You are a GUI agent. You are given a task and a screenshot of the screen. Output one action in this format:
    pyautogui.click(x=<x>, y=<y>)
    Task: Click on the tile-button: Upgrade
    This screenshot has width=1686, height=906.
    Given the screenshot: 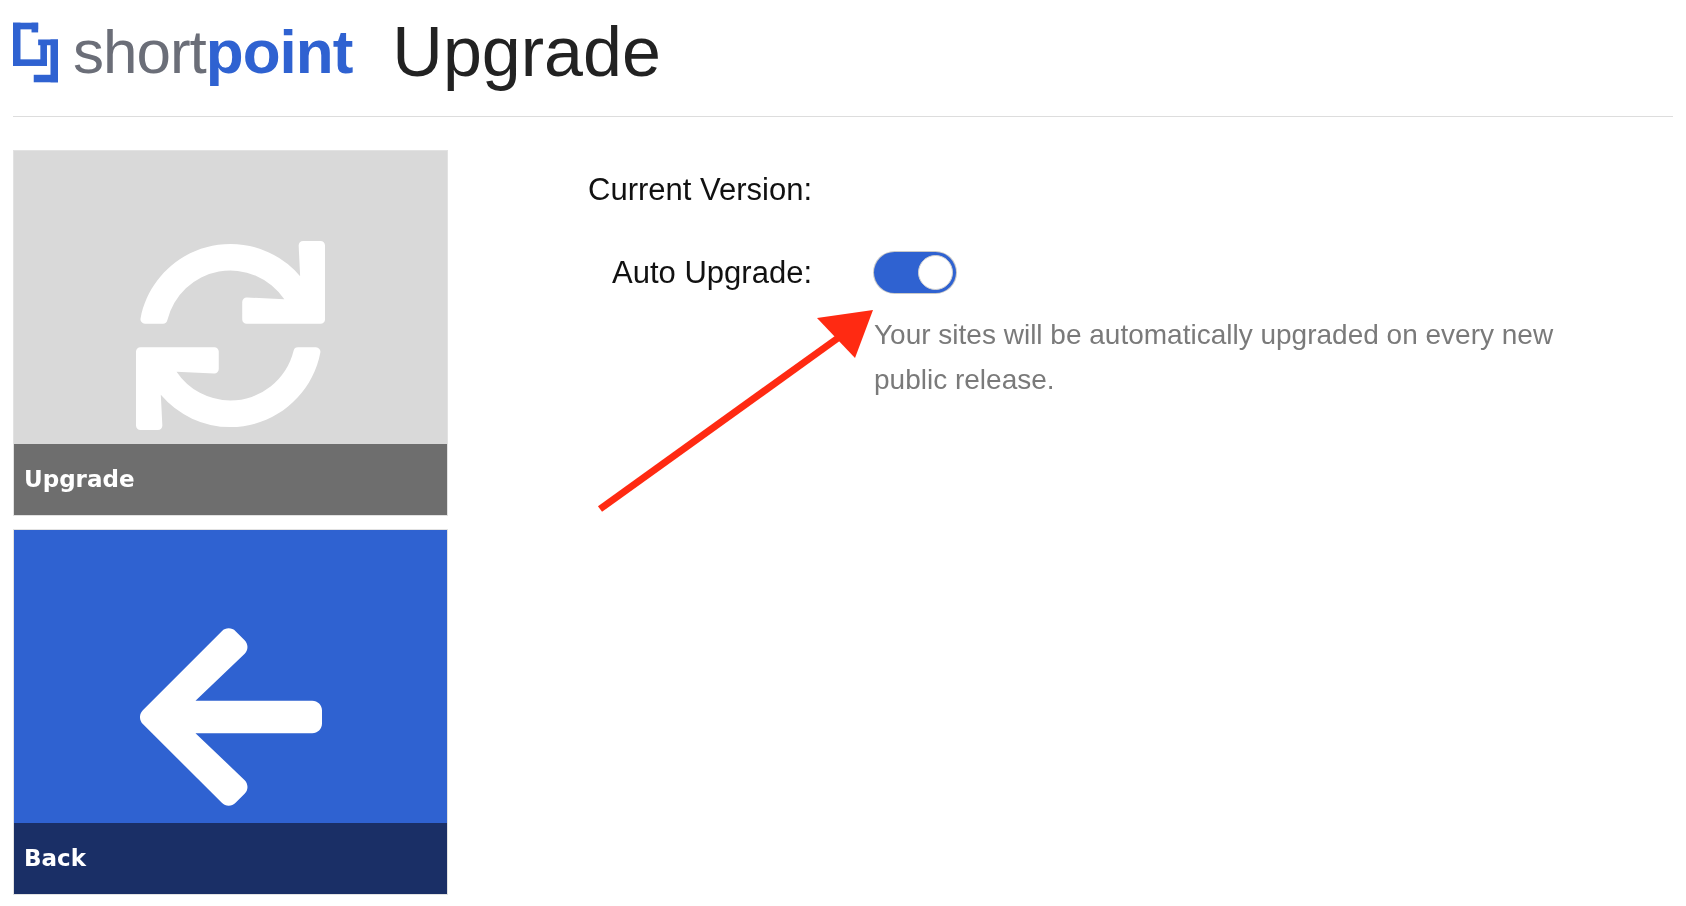 What is the action you would take?
    pyautogui.click(x=230, y=333)
    